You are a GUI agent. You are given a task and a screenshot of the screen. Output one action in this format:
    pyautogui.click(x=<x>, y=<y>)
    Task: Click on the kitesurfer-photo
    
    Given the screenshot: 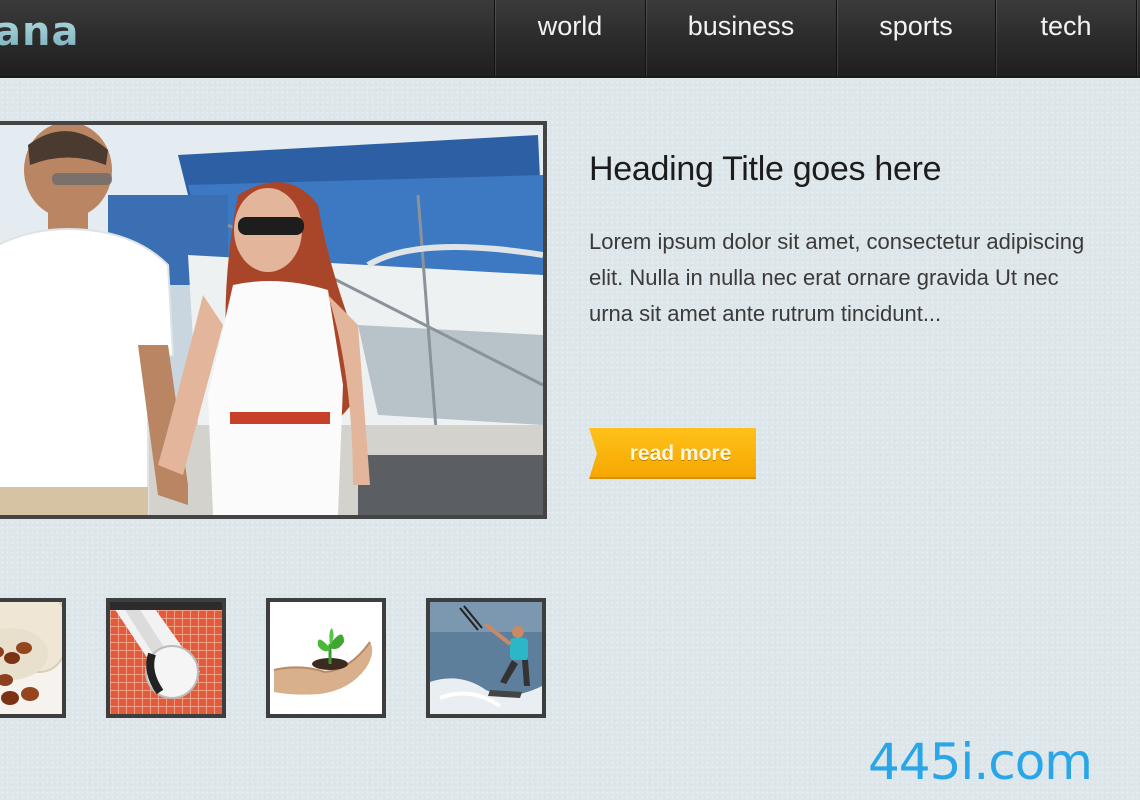 What is the action you would take?
    pyautogui.click(x=486, y=658)
    